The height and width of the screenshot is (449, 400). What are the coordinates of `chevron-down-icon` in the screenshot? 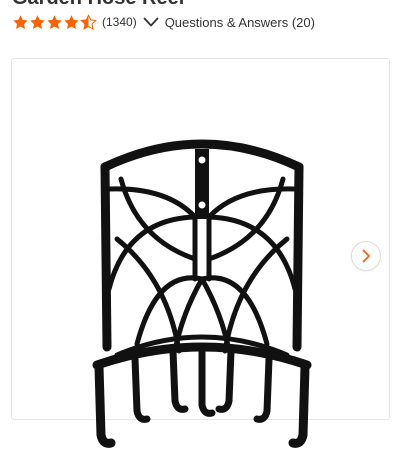 It's located at (151, 22).